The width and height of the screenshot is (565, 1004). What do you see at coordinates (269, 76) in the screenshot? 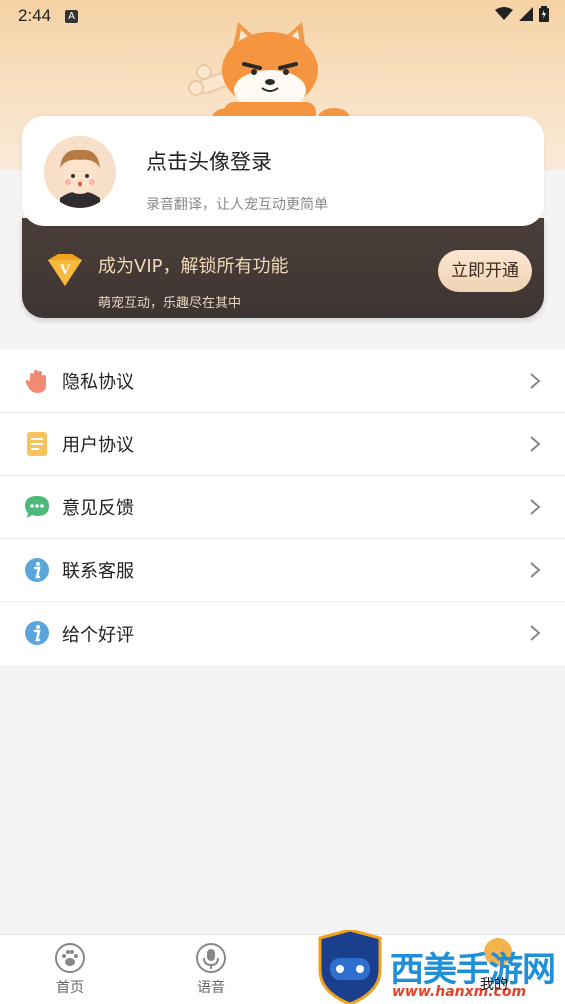
I see `shiba-mascot-icon` at bounding box center [269, 76].